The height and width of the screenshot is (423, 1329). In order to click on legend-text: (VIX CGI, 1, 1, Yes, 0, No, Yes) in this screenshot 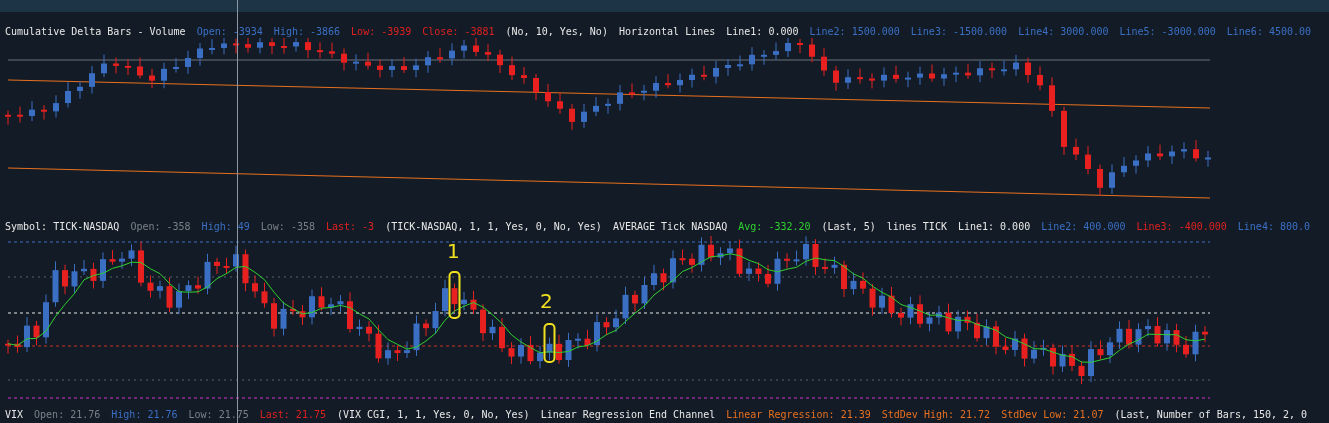, I will do `click(433, 415)`.